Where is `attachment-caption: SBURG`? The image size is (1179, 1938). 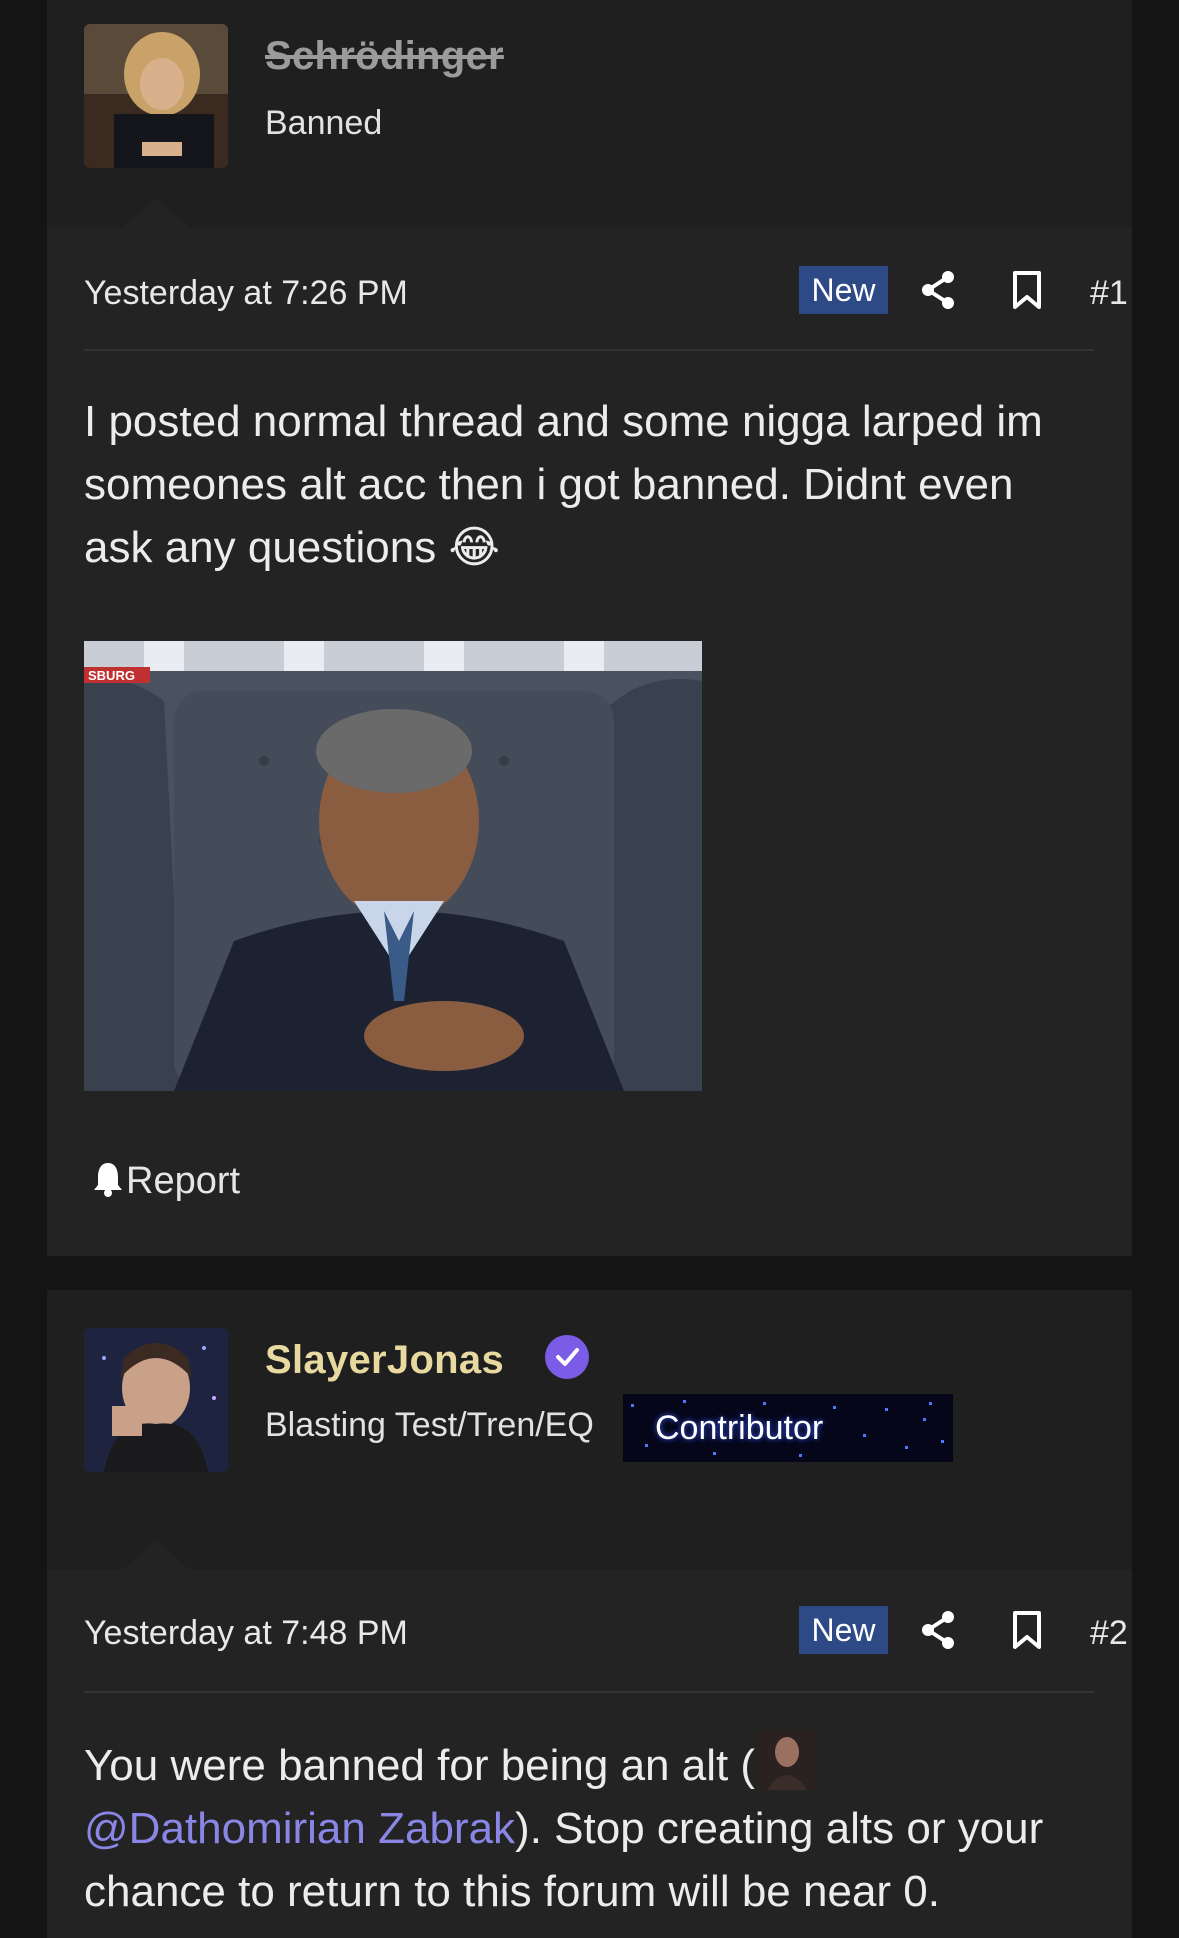 attachment-caption: SBURG is located at coordinates (111, 675).